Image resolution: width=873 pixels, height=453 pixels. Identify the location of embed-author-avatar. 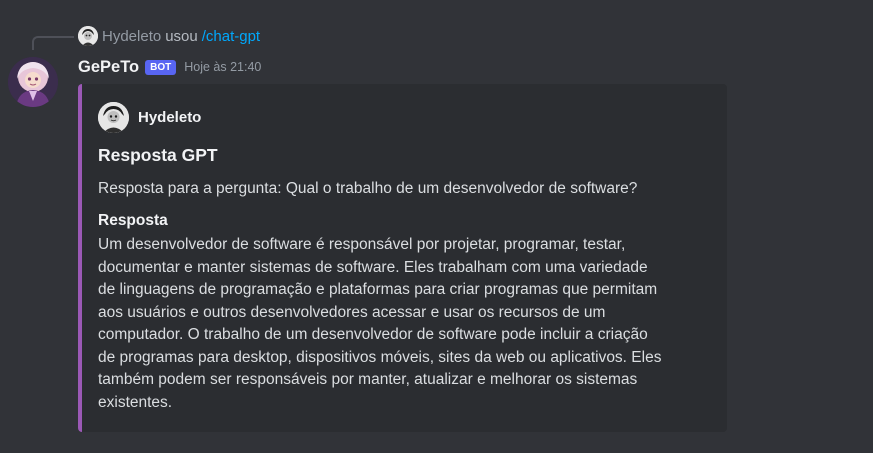
(113, 117).